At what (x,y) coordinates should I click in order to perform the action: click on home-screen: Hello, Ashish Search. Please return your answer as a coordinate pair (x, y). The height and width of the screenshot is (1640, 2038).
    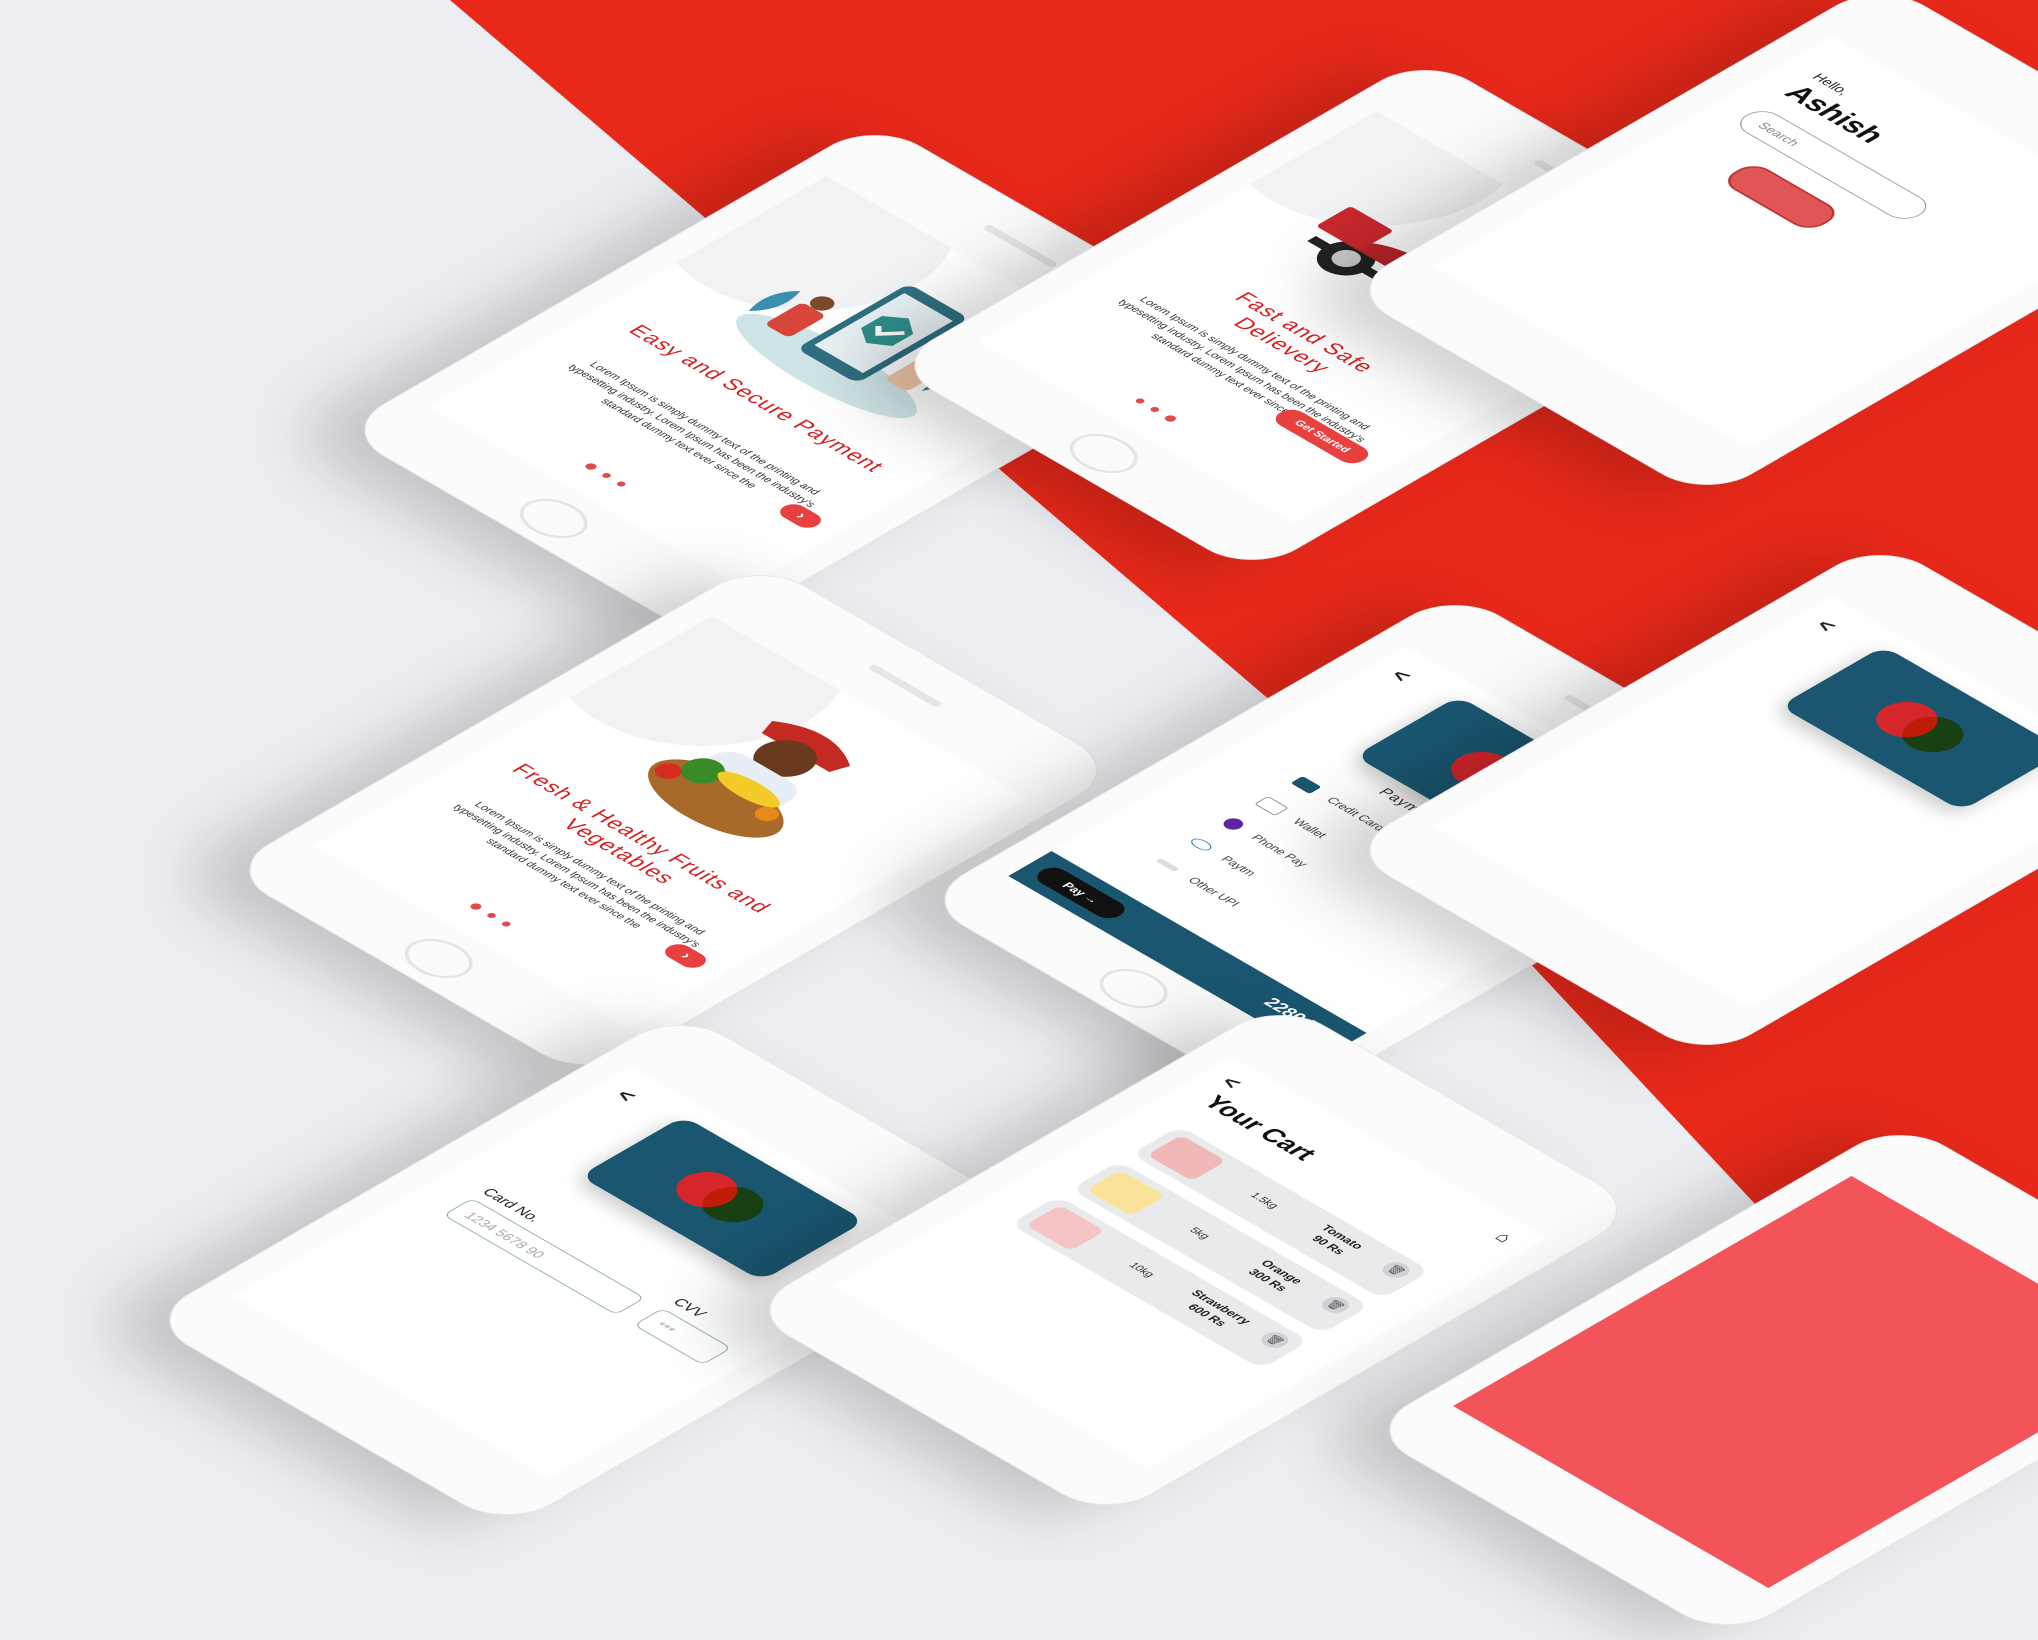
    Looking at the image, I should click on (1735, 242).